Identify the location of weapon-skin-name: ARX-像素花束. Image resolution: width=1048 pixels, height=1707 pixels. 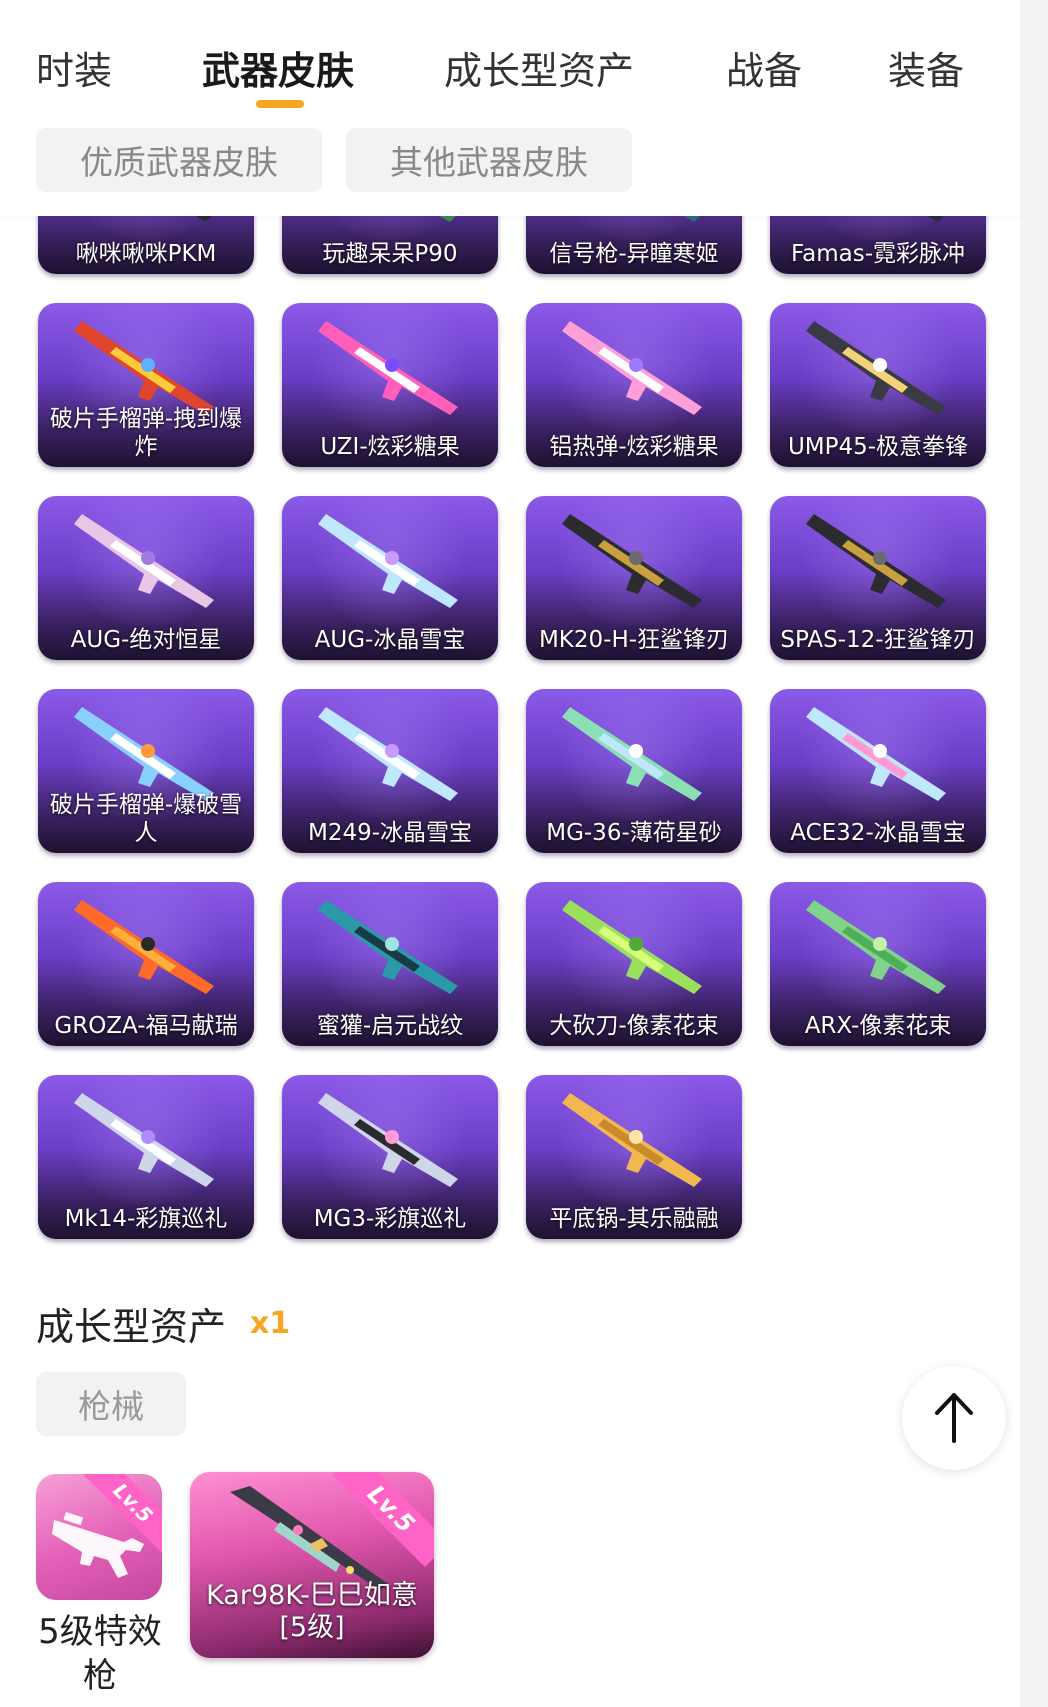
(878, 1026).